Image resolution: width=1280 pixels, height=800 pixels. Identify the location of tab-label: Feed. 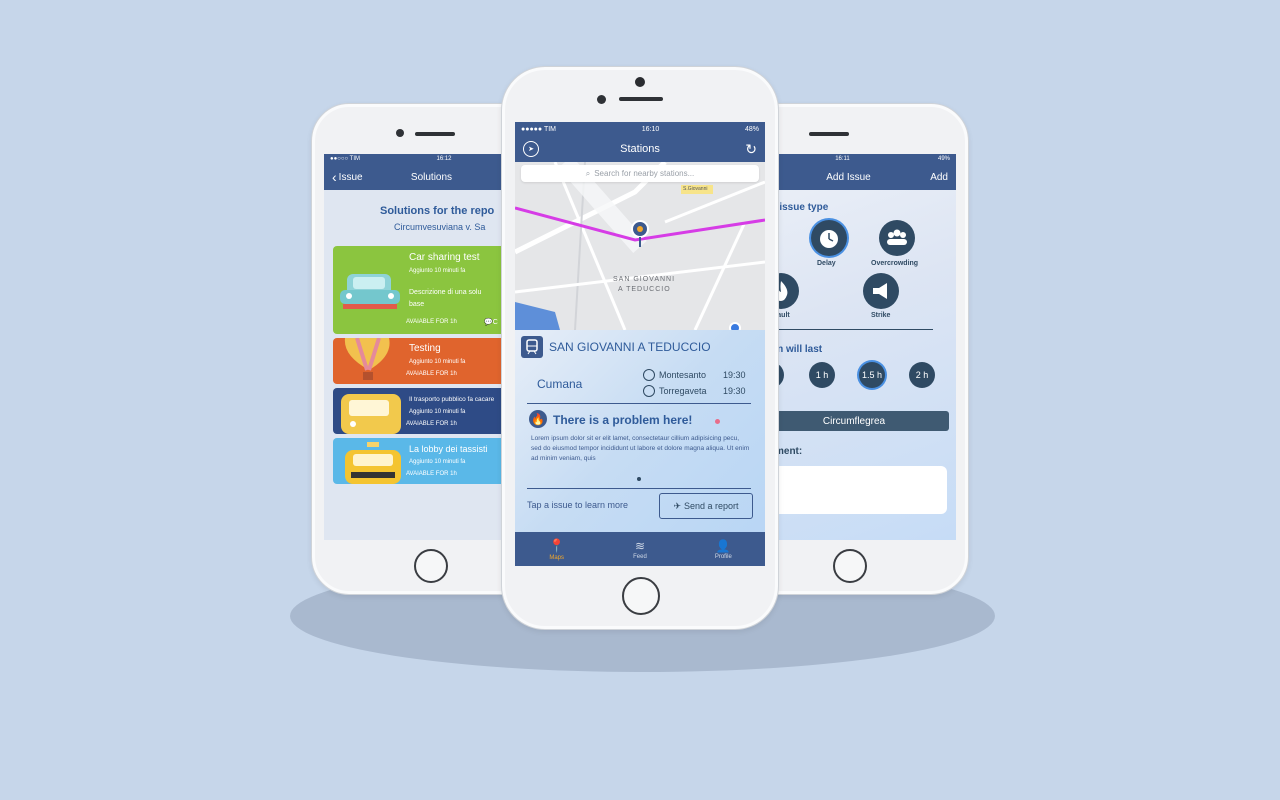
(640, 556).